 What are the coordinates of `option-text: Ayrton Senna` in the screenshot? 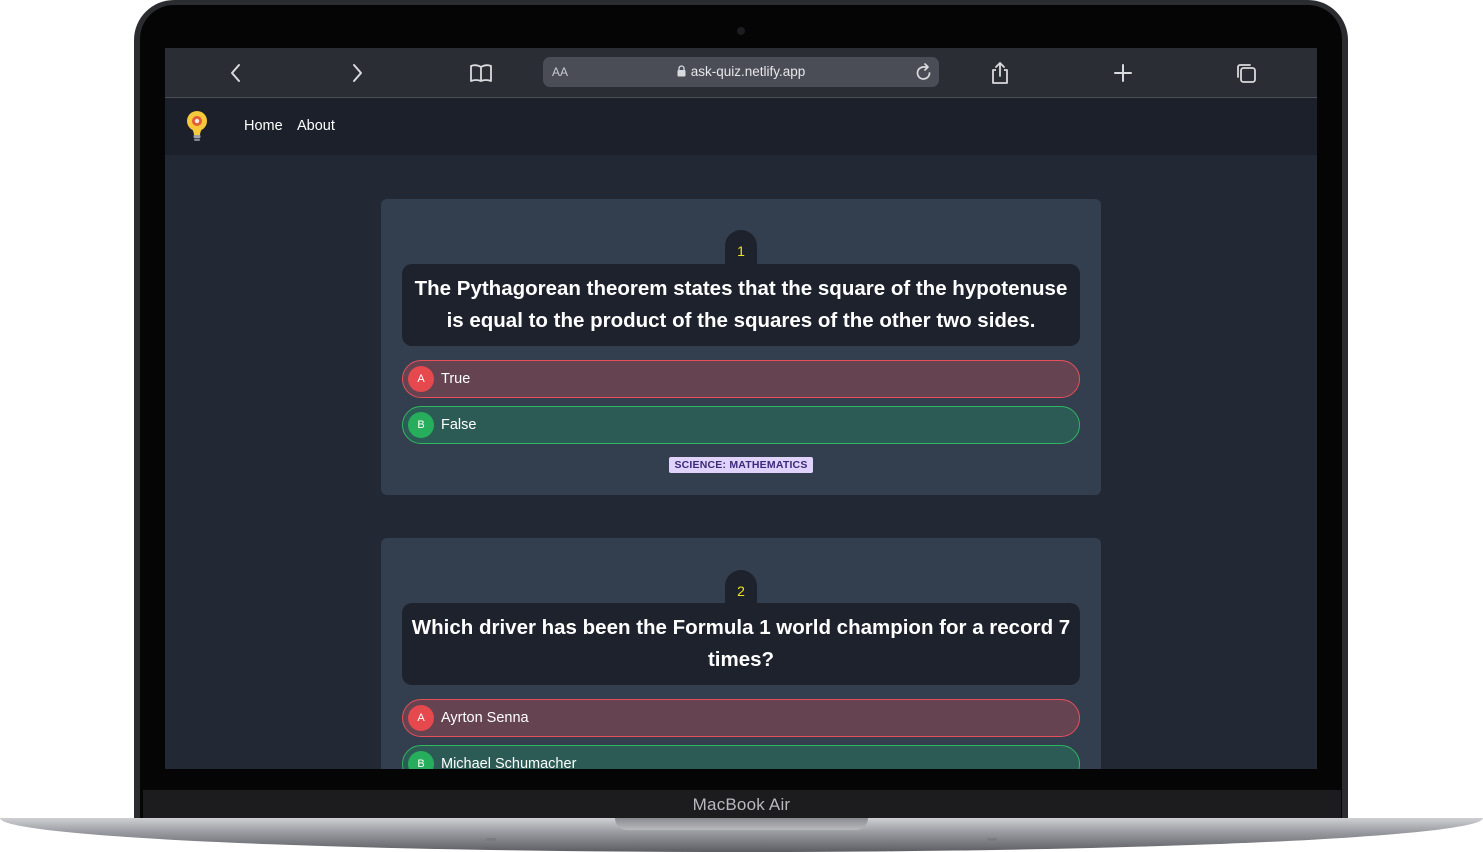 It's located at (485, 718).